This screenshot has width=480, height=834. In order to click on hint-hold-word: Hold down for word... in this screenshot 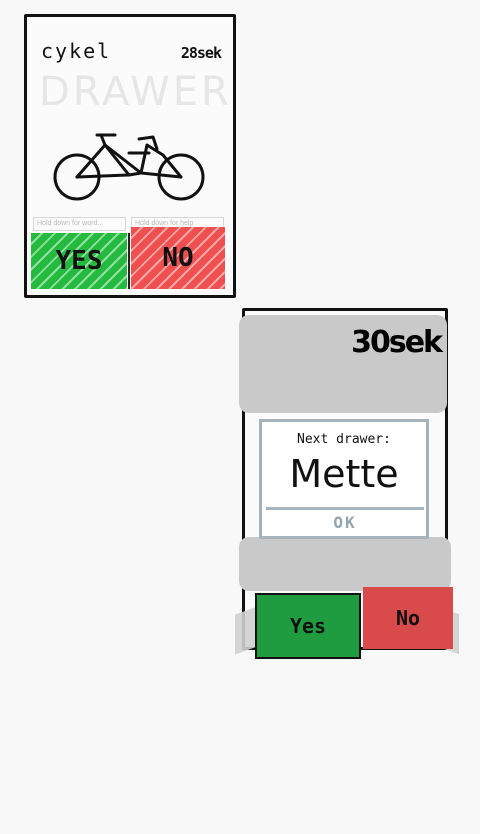, I will do `click(79, 224)`.